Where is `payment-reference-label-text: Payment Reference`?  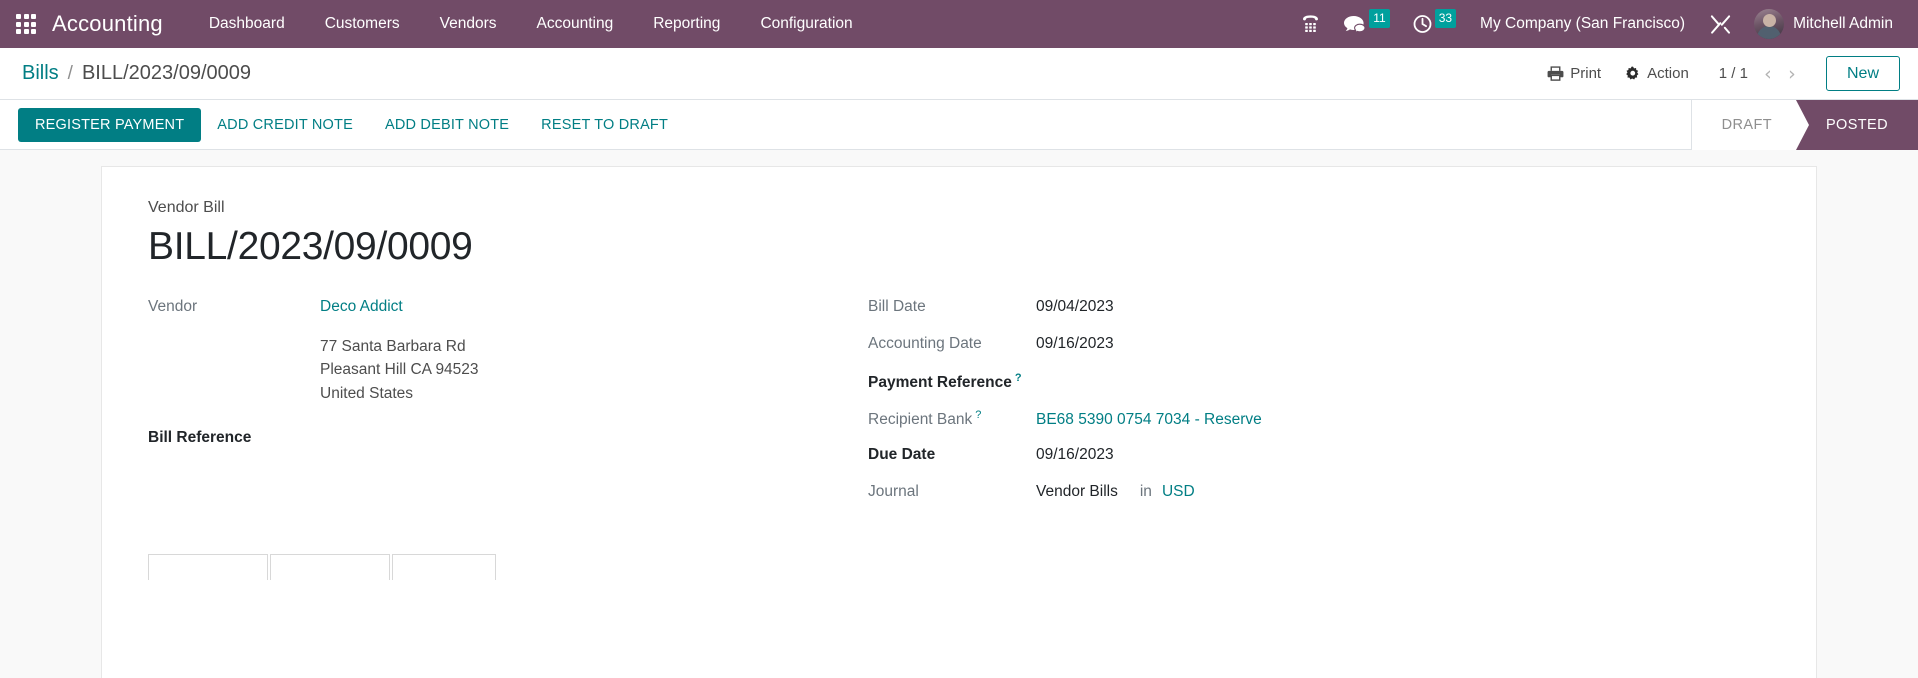
payment-reference-label-text: Payment Reference is located at coordinates (940, 382).